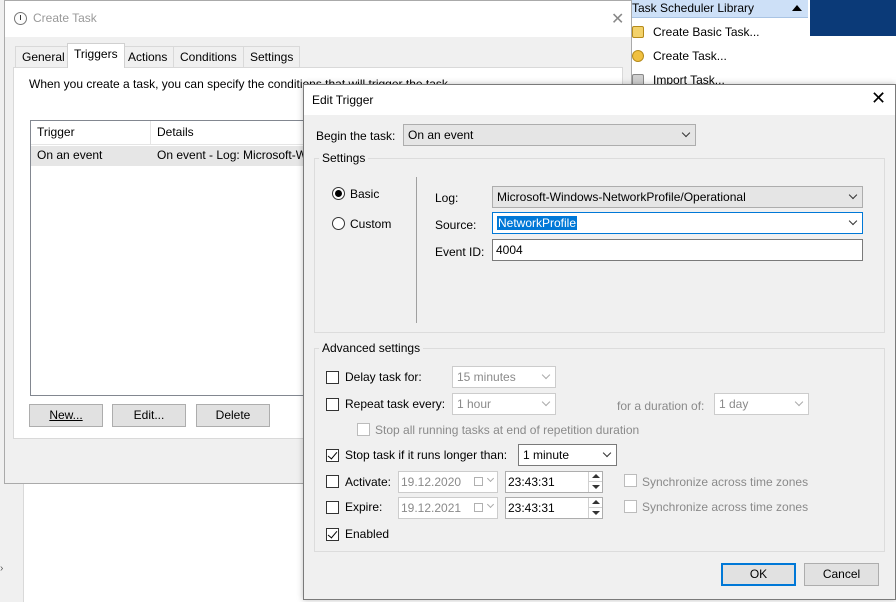 The width and height of the screenshot is (896, 602). What do you see at coordinates (344, 158) in the screenshot?
I see `settings-group-legend: Settings` at bounding box center [344, 158].